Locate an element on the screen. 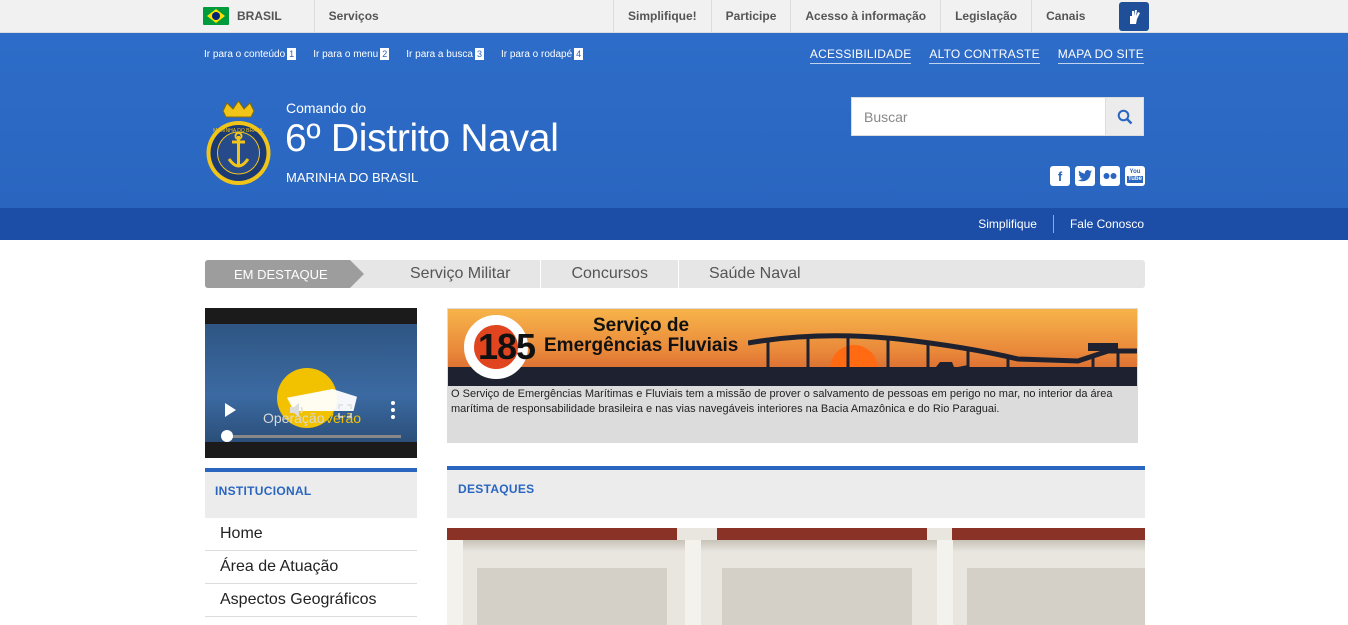 Image resolution: width=1348 pixels, height=625 pixels. tab-saude-naval: Saúde Naval is located at coordinates (755, 274).